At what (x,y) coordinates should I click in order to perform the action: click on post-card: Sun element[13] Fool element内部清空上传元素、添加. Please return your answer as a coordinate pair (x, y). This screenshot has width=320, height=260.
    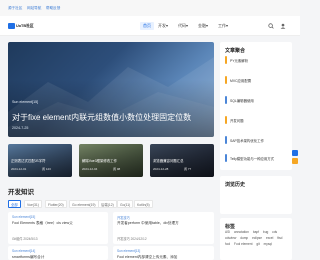
    Looking at the image, I should click on (163, 253).